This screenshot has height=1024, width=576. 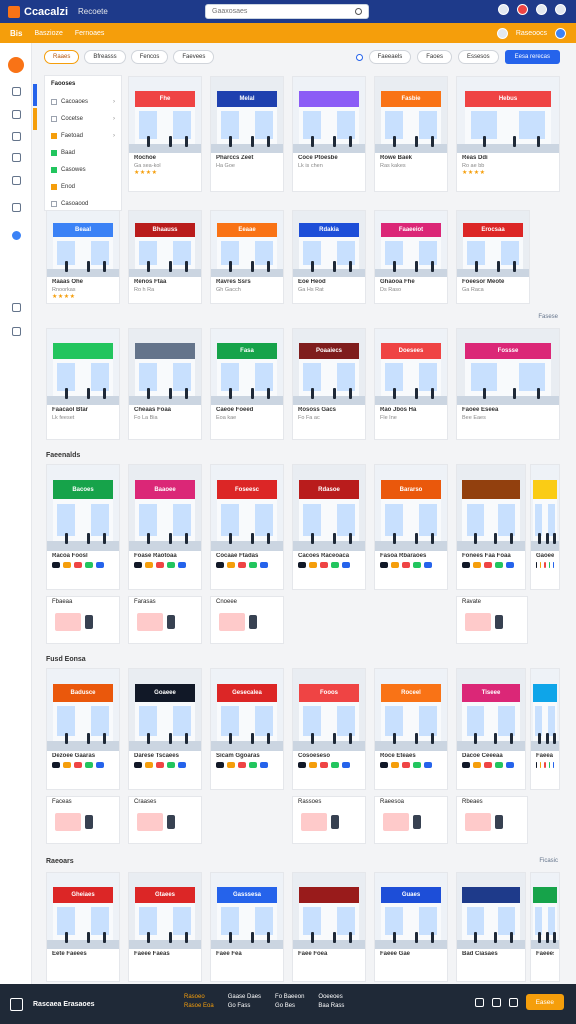 What do you see at coordinates (411, 927) in the screenshot?
I see `store-card: Guaes Faeee Gae` at bounding box center [411, 927].